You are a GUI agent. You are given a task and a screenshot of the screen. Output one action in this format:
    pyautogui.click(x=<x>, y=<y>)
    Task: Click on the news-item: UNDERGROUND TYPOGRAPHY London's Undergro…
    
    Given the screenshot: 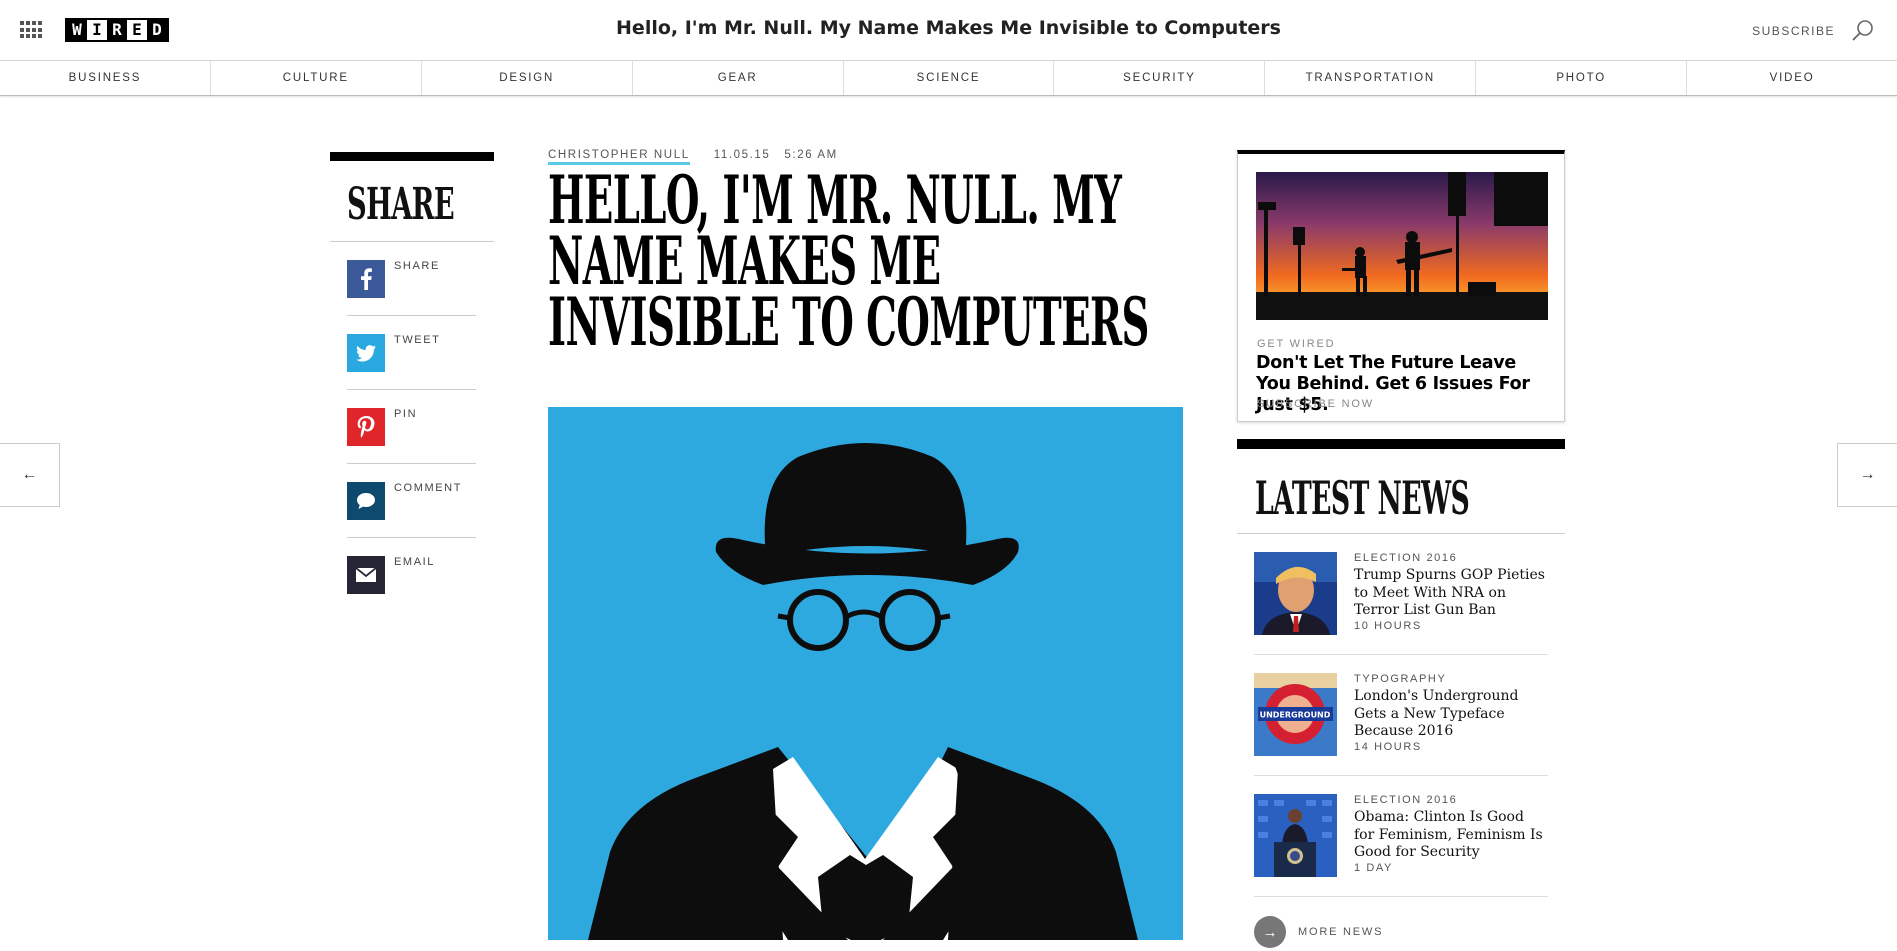 What is the action you would take?
    pyautogui.click(x=1401, y=715)
    